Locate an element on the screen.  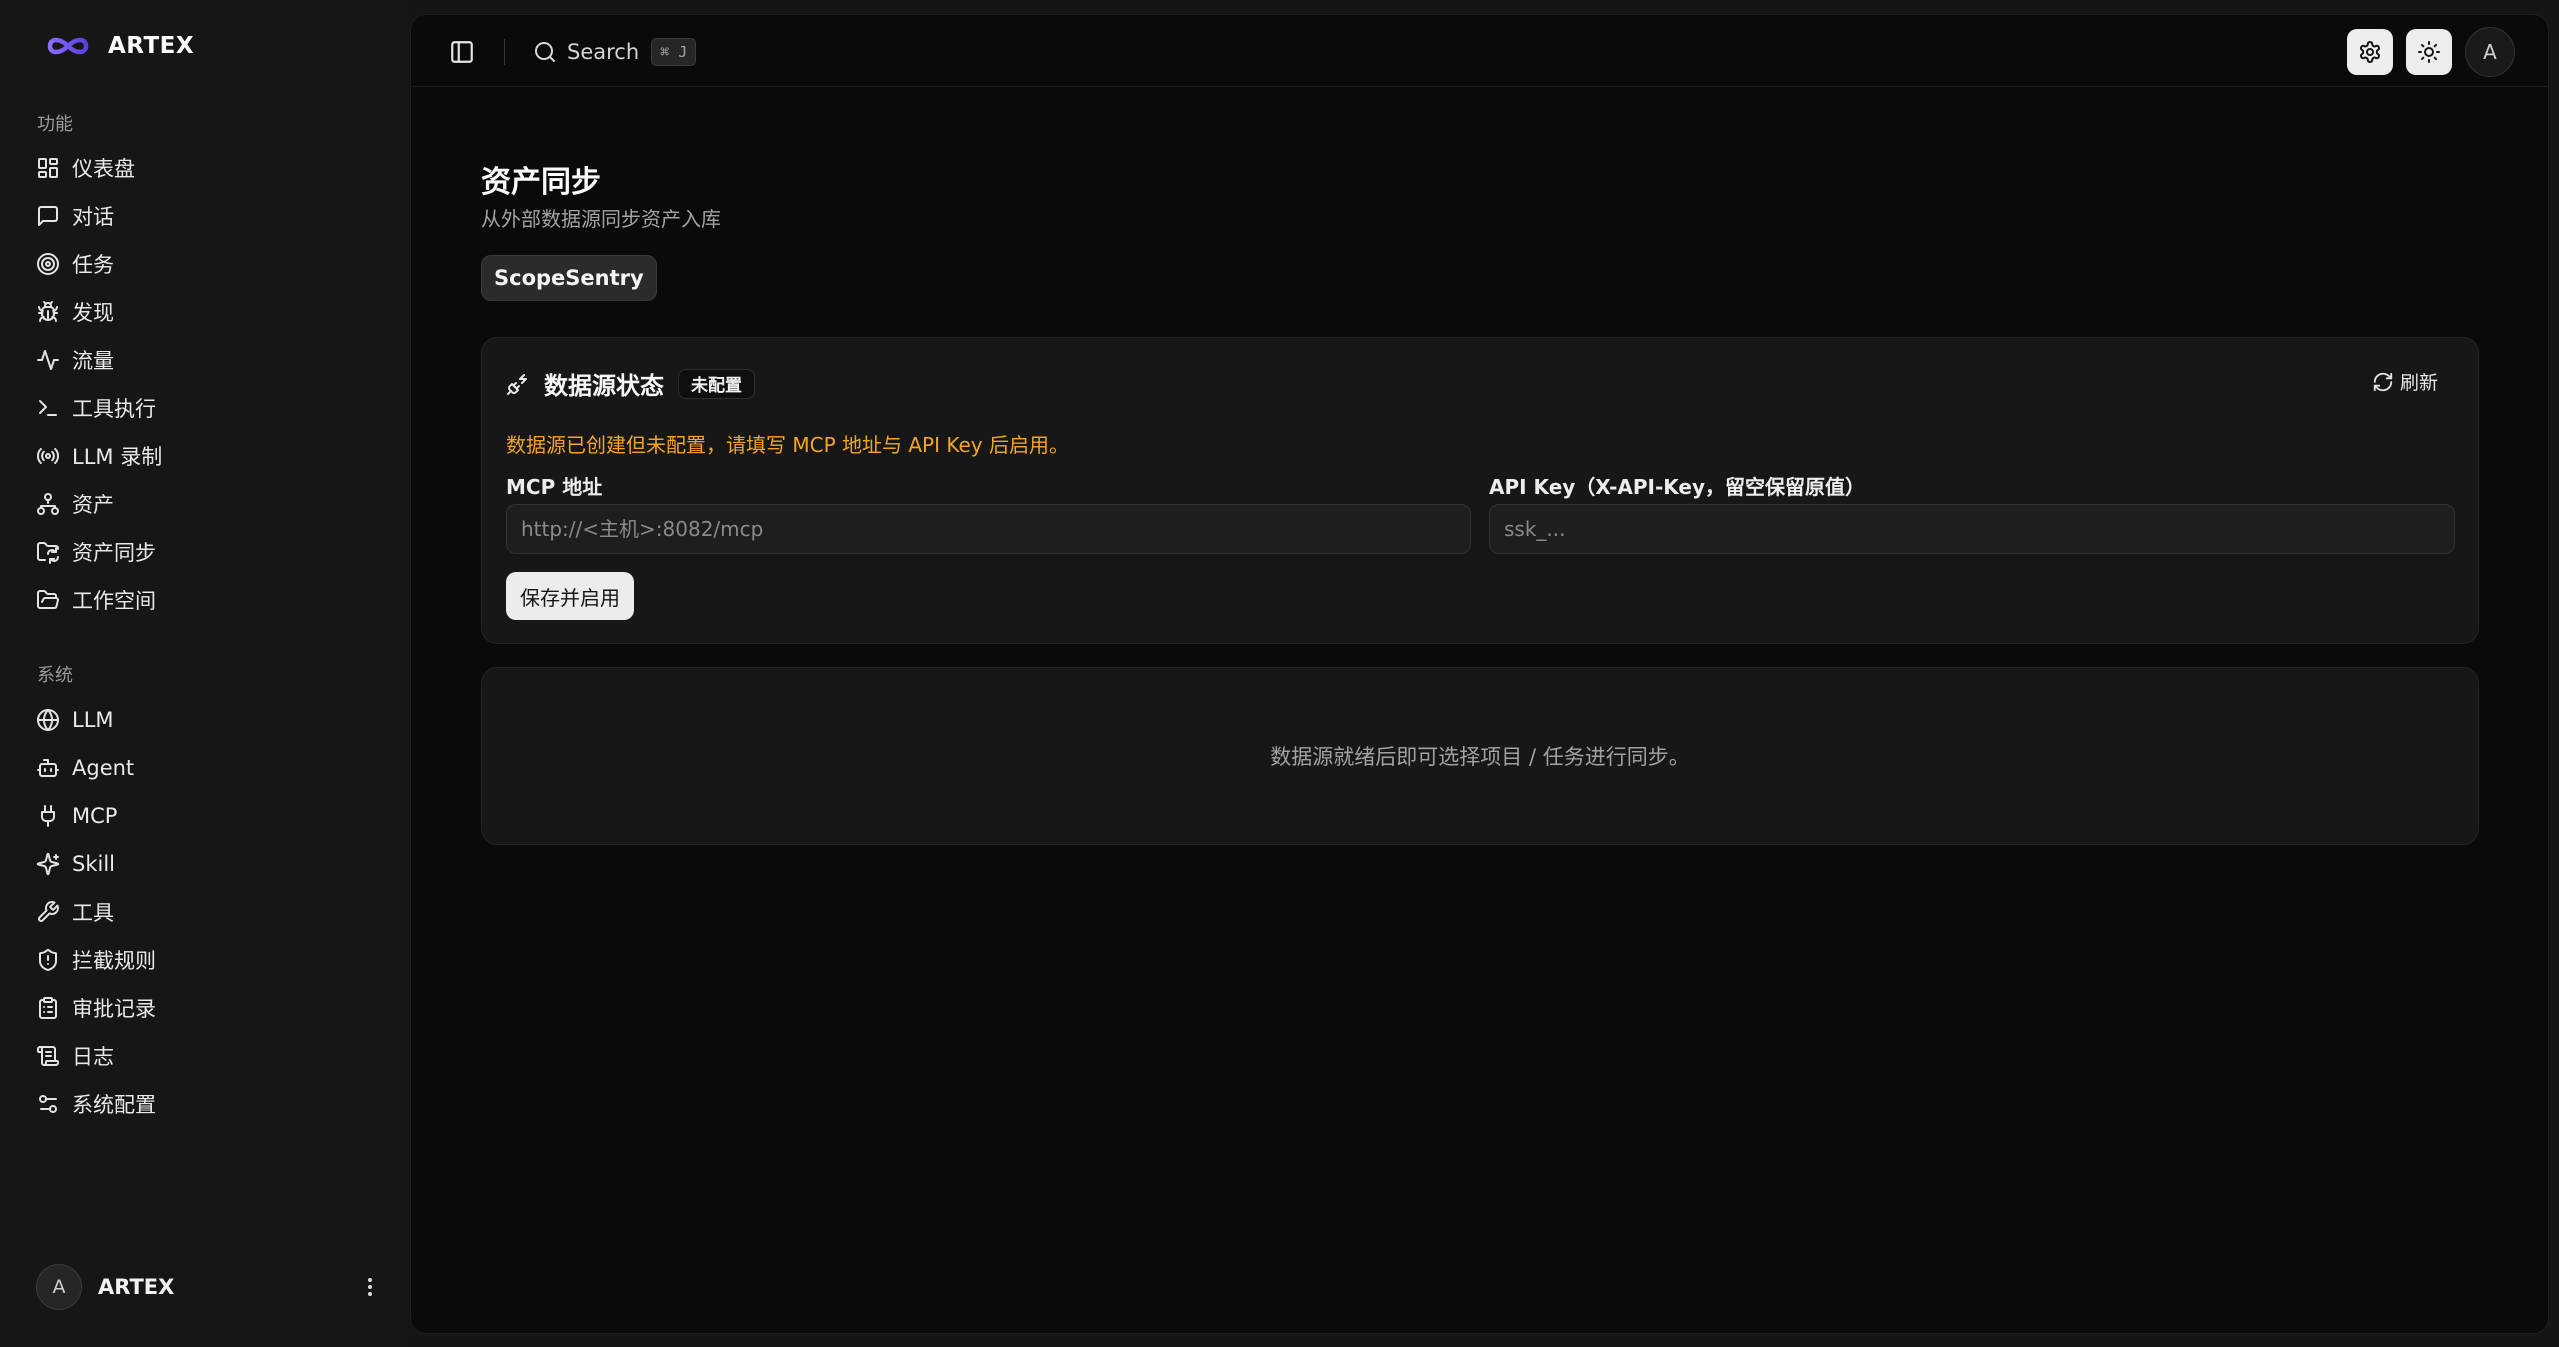
scroll-icon is located at coordinates (48, 1056).